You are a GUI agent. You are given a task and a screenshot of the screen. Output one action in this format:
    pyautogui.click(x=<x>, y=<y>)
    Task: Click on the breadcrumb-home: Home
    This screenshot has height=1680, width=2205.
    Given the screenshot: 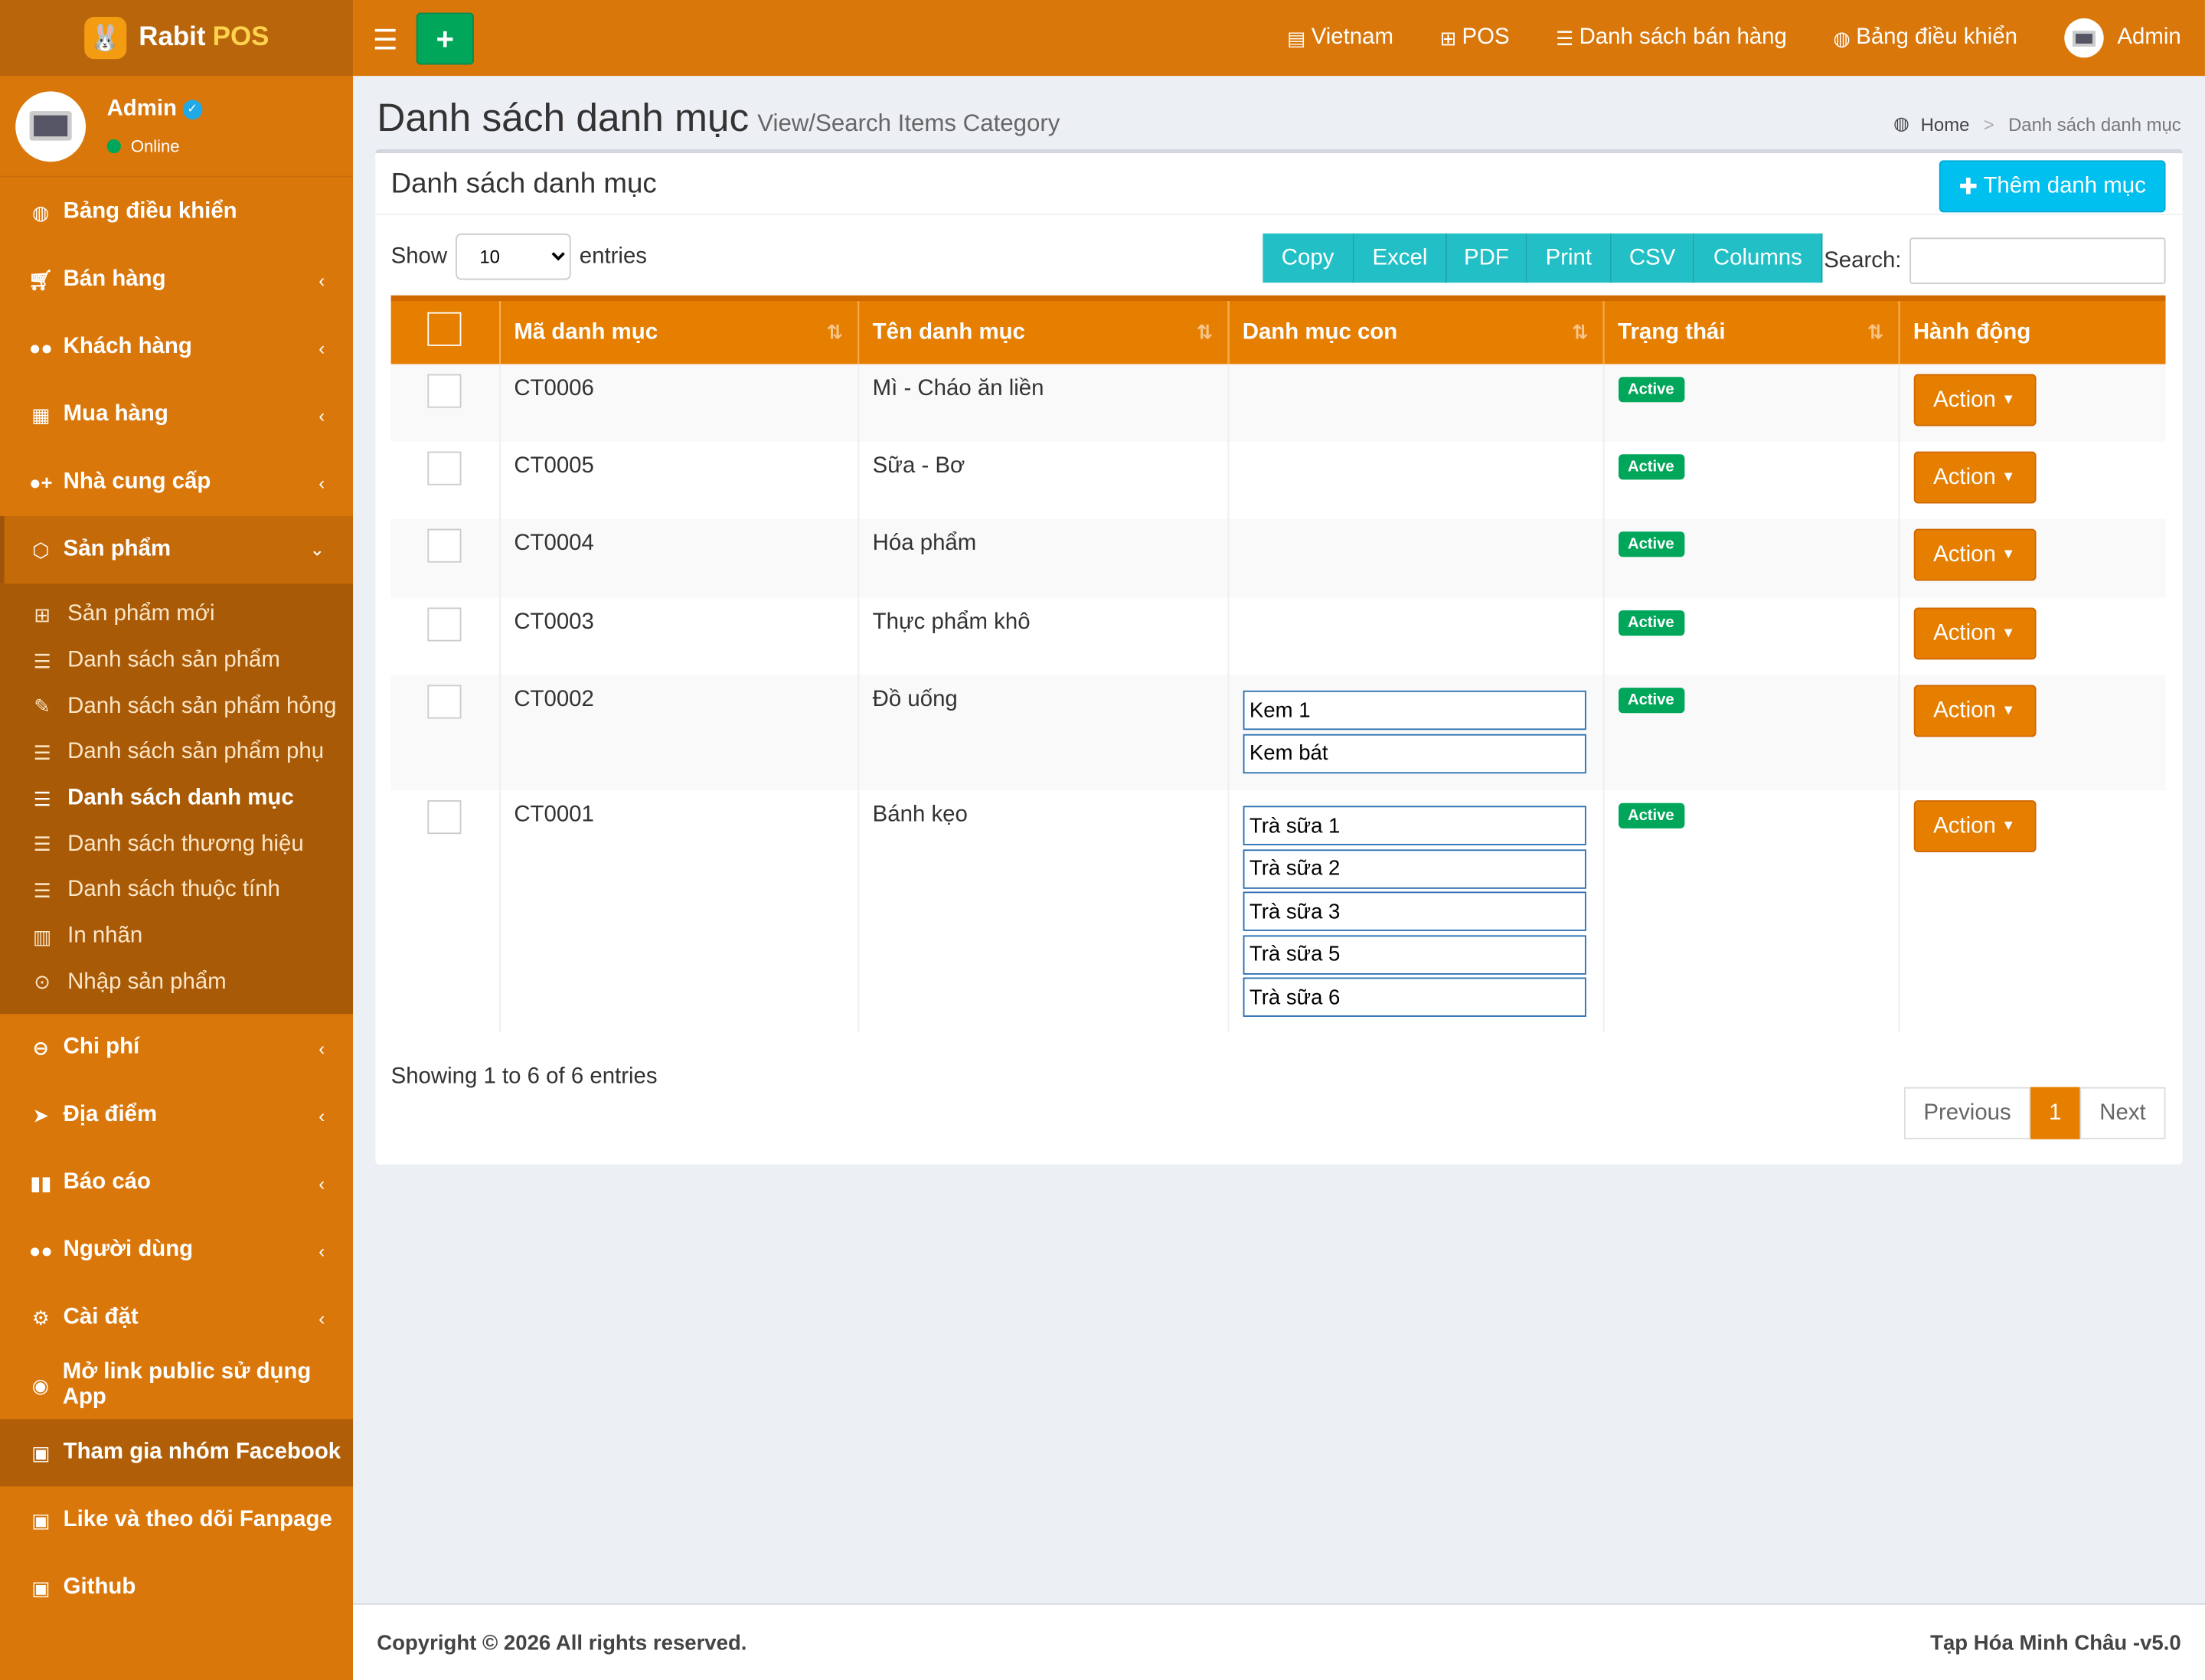 What is the action you would take?
    pyautogui.click(x=1945, y=124)
    